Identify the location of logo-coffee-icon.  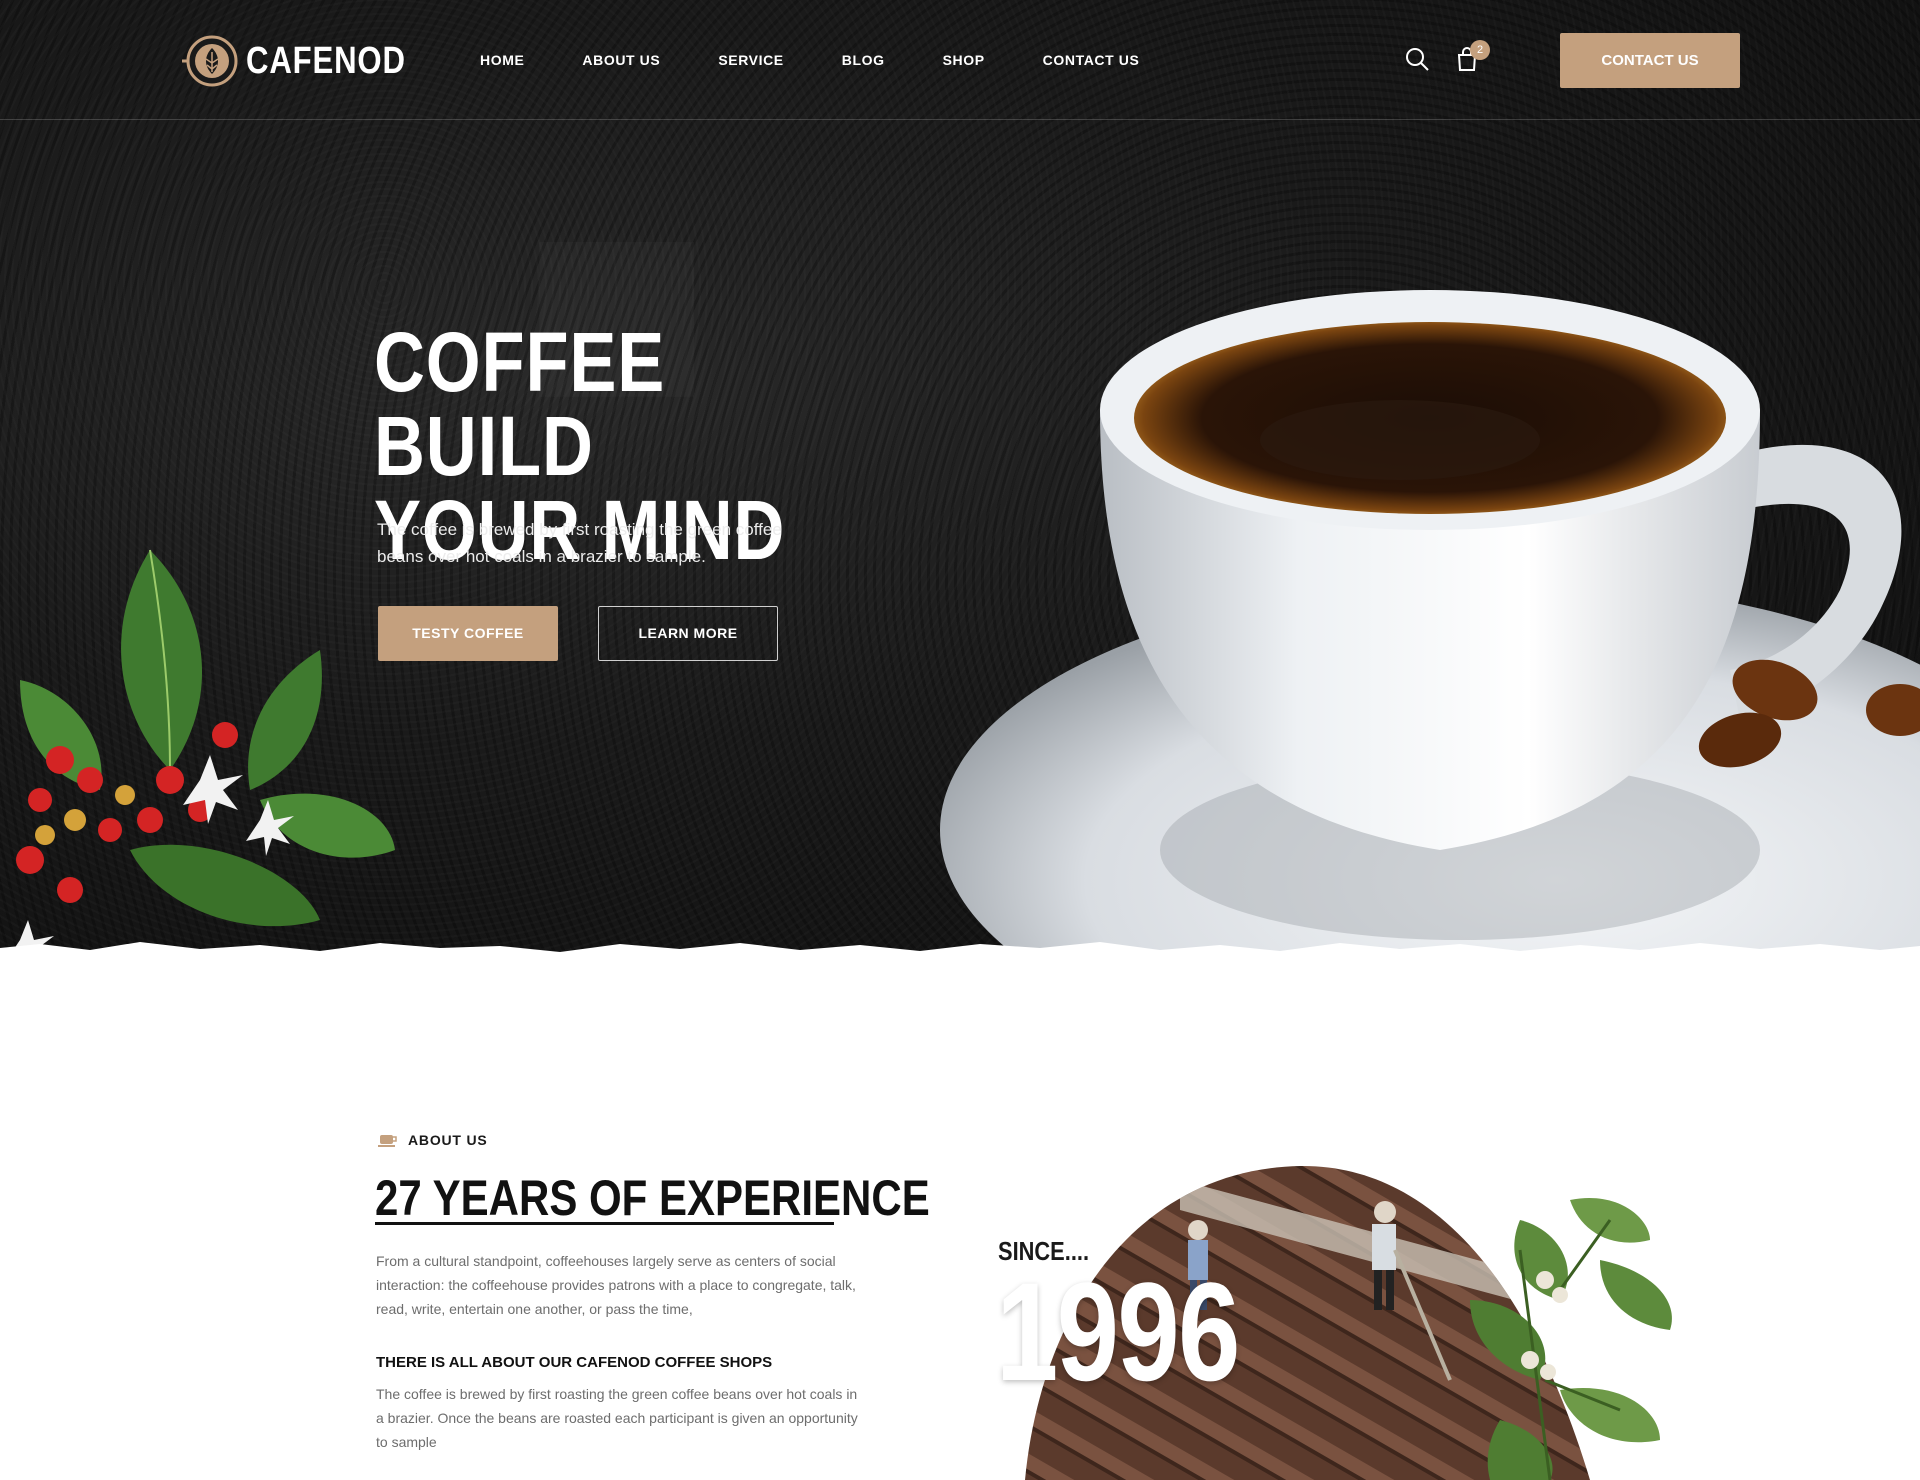
(210, 61).